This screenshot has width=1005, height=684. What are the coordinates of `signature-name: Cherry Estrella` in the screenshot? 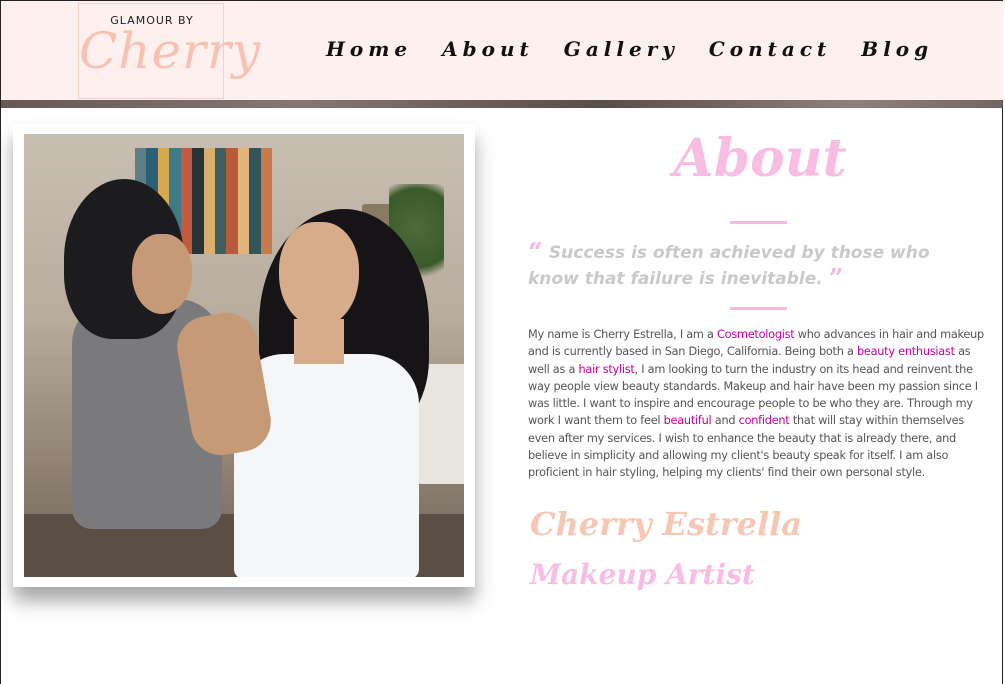 It's located at (666, 524).